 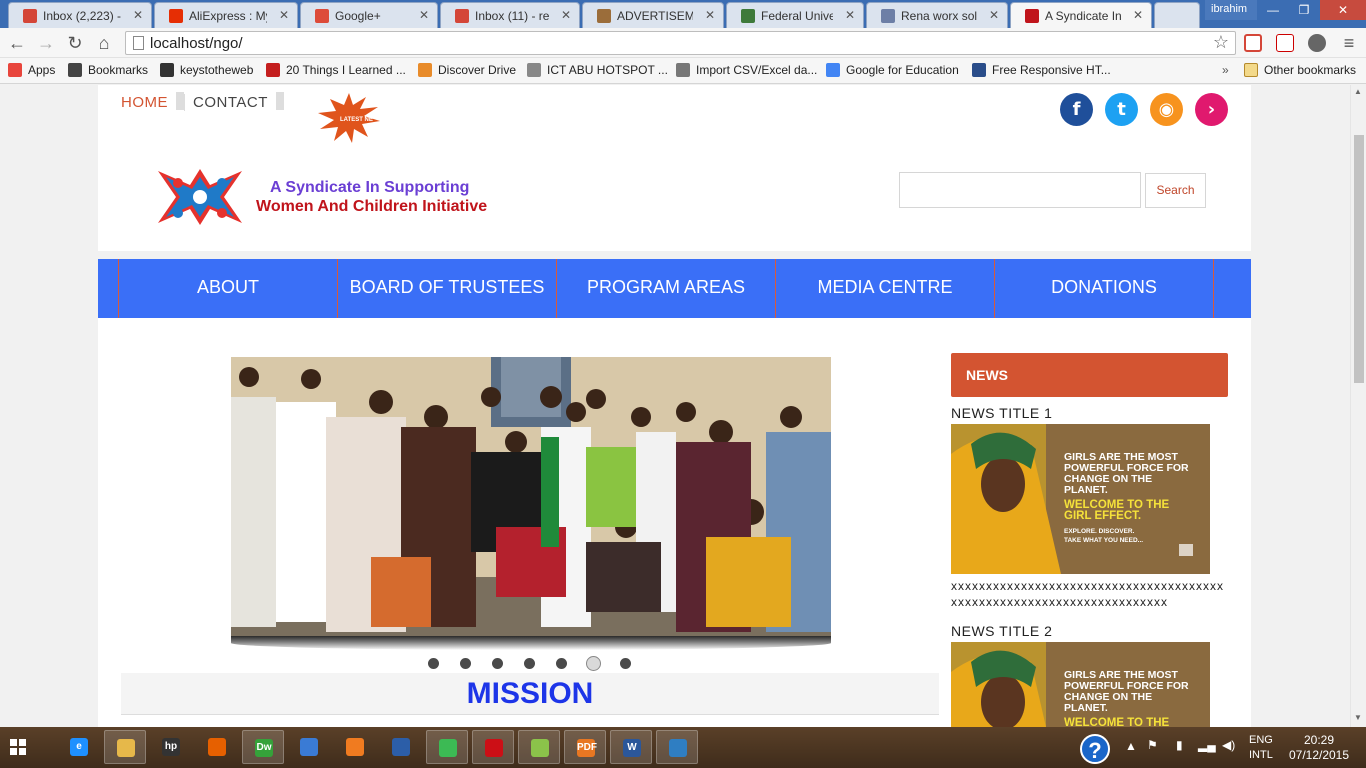 What do you see at coordinates (79, 747) in the screenshot?
I see `taskbar-app-ie: e` at bounding box center [79, 747].